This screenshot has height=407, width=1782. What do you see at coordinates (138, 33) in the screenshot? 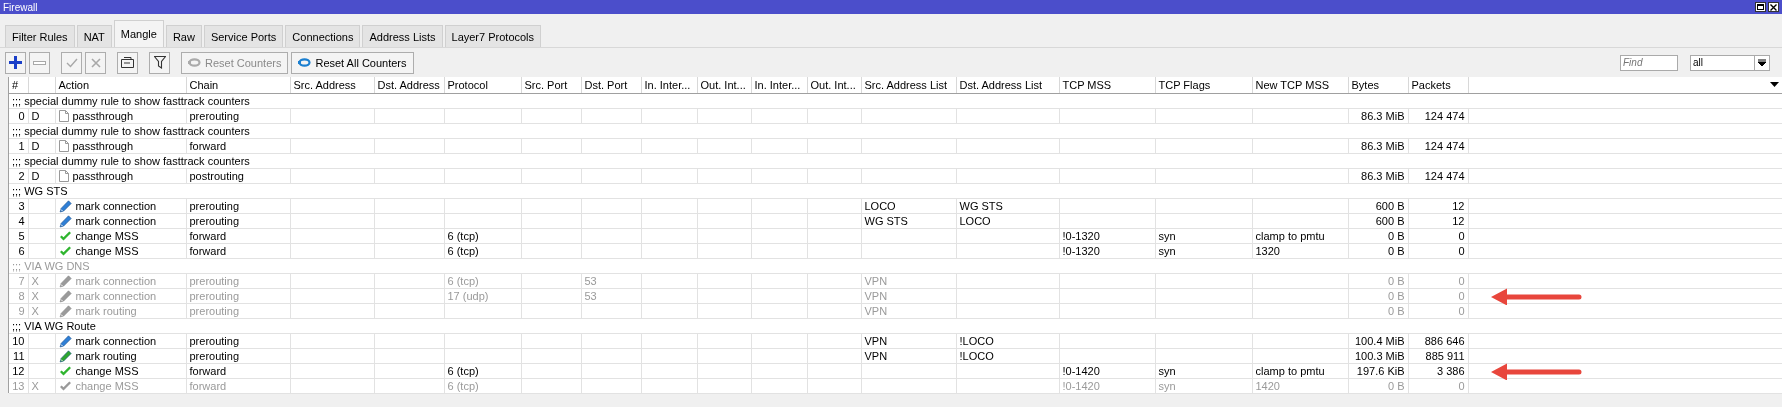
I see `tab: Mangle` at bounding box center [138, 33].